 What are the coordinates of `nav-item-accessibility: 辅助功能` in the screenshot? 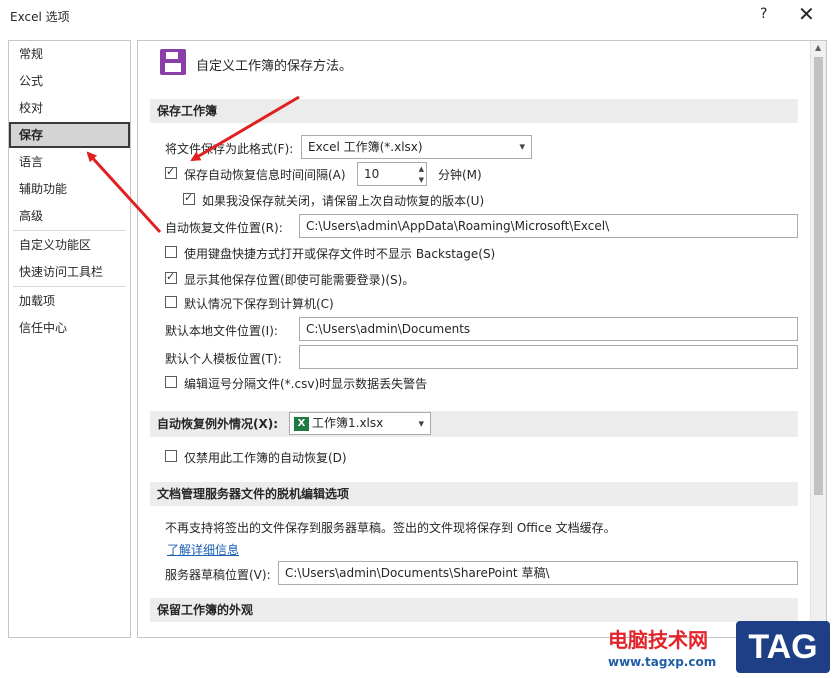 It's located at (69, 189).